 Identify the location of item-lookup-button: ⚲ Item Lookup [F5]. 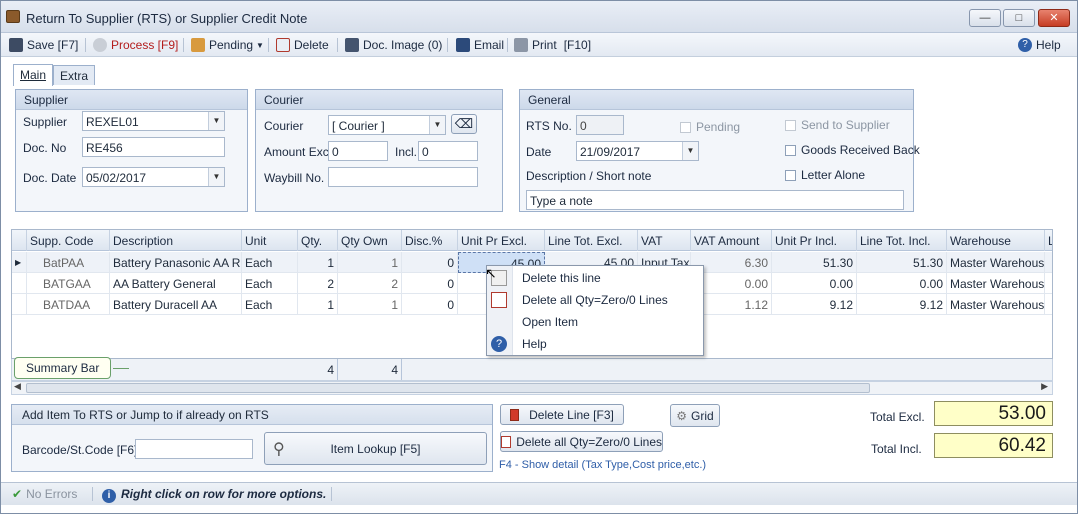
(375, 448).